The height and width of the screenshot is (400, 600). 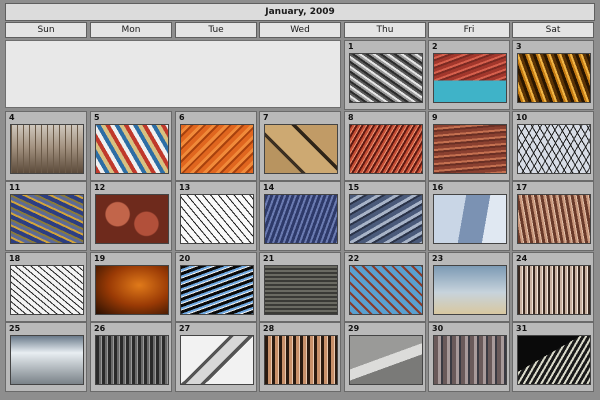 I want to click on day-number: 12, so click(x=100, y=187).